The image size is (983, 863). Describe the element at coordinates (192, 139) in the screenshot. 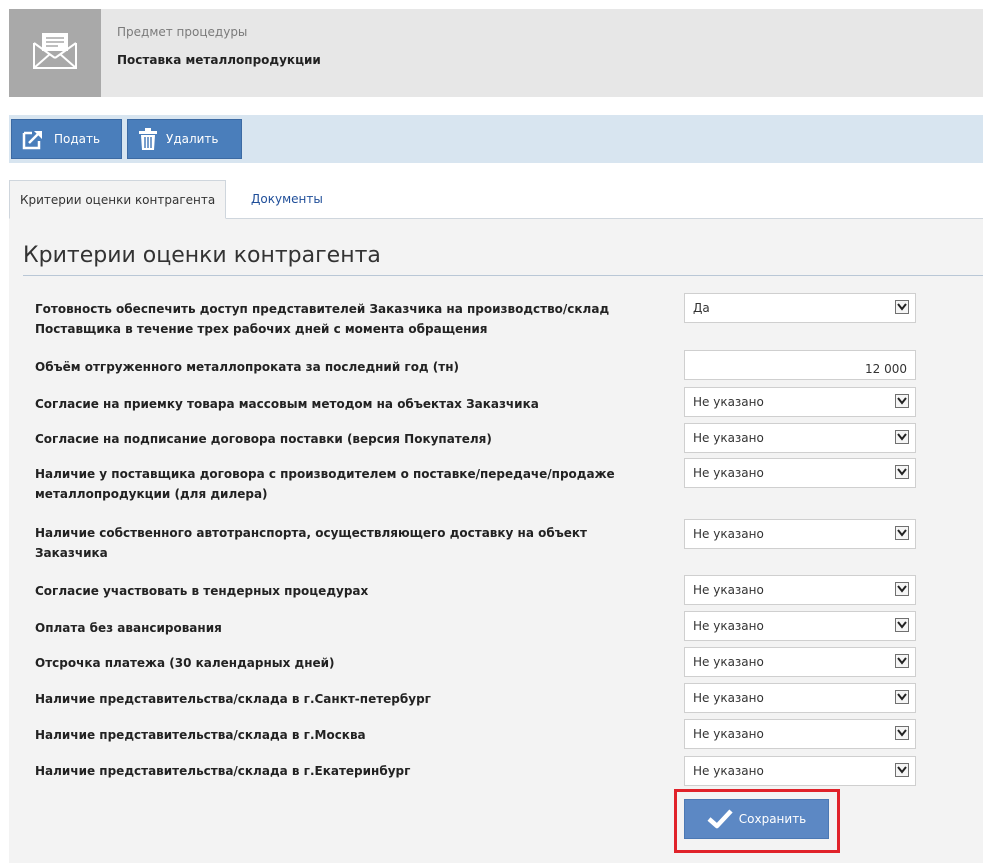

I see `delete-label: Удалить` at that location.